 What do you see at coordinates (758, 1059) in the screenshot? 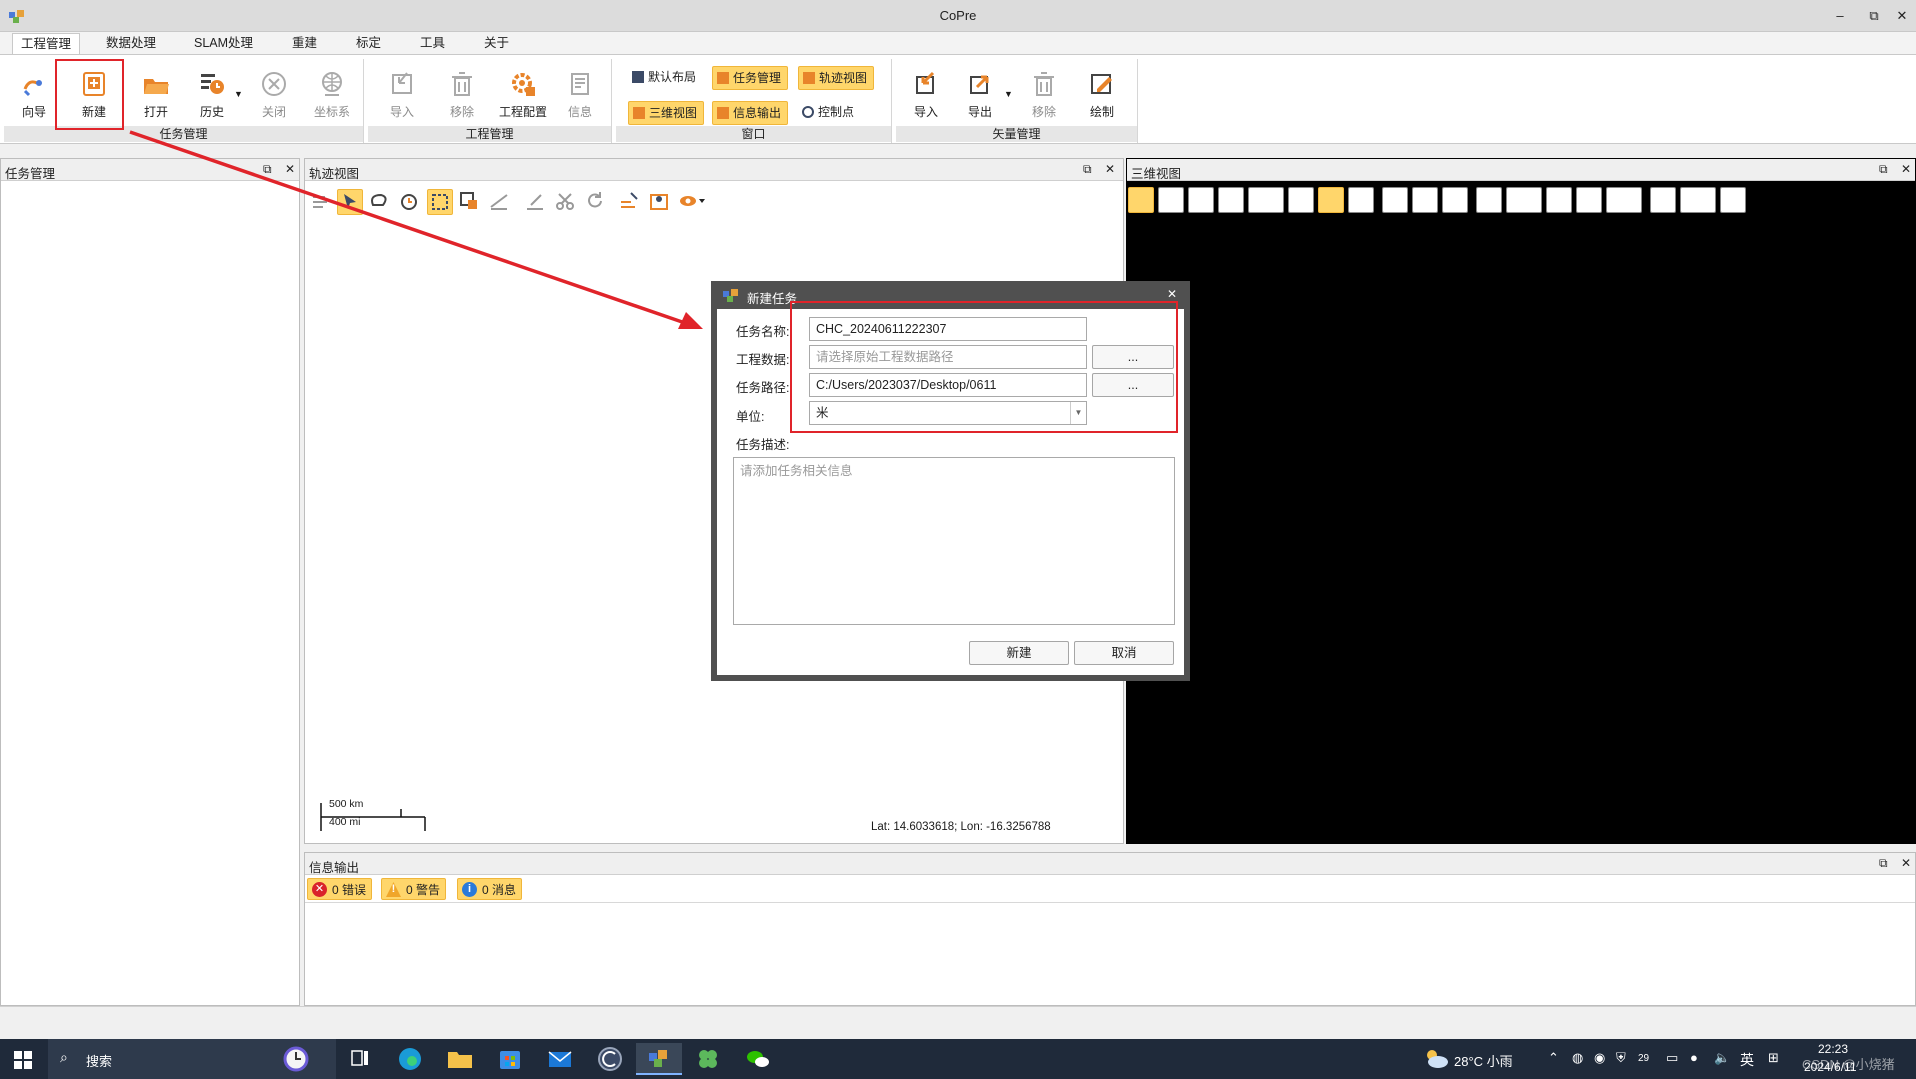
I see `wechat-icon` at bounding box center [758, 1059].